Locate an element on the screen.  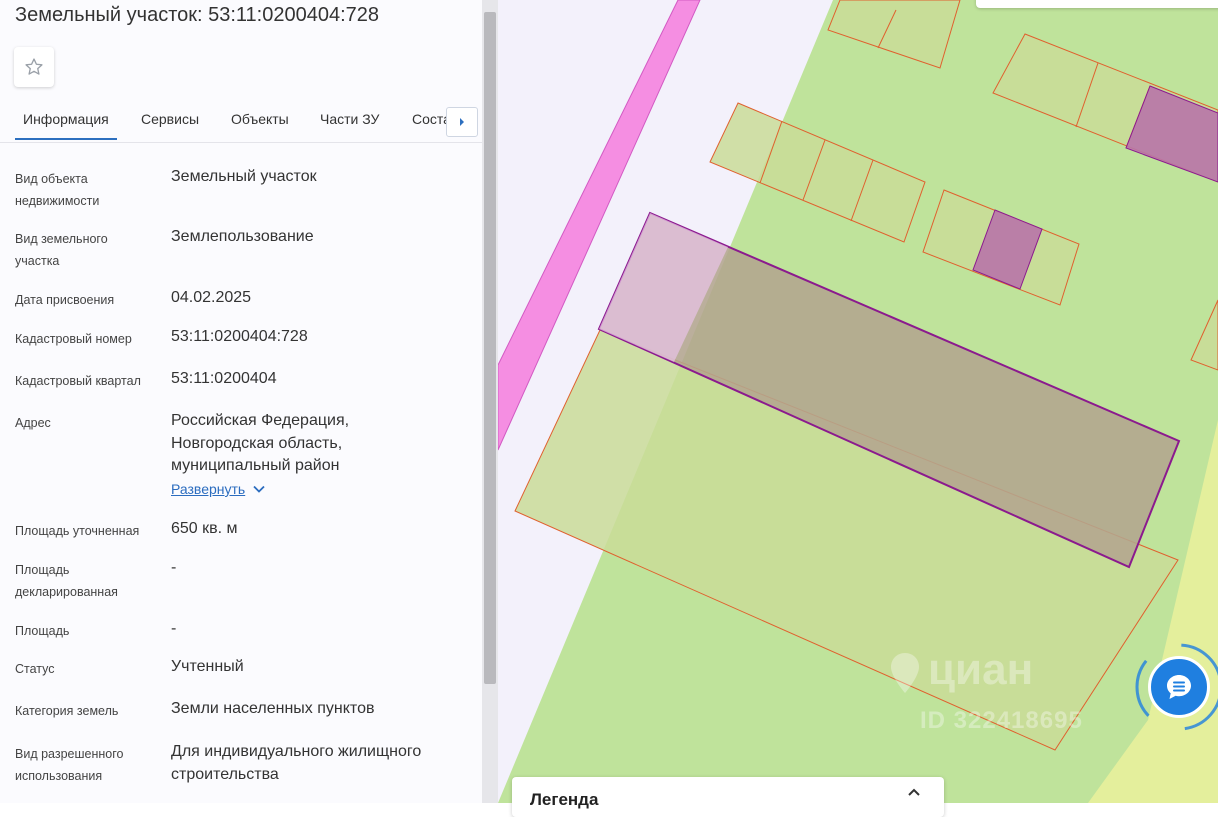
field-value-status: Учтенный is located at coordinates (207, 666).